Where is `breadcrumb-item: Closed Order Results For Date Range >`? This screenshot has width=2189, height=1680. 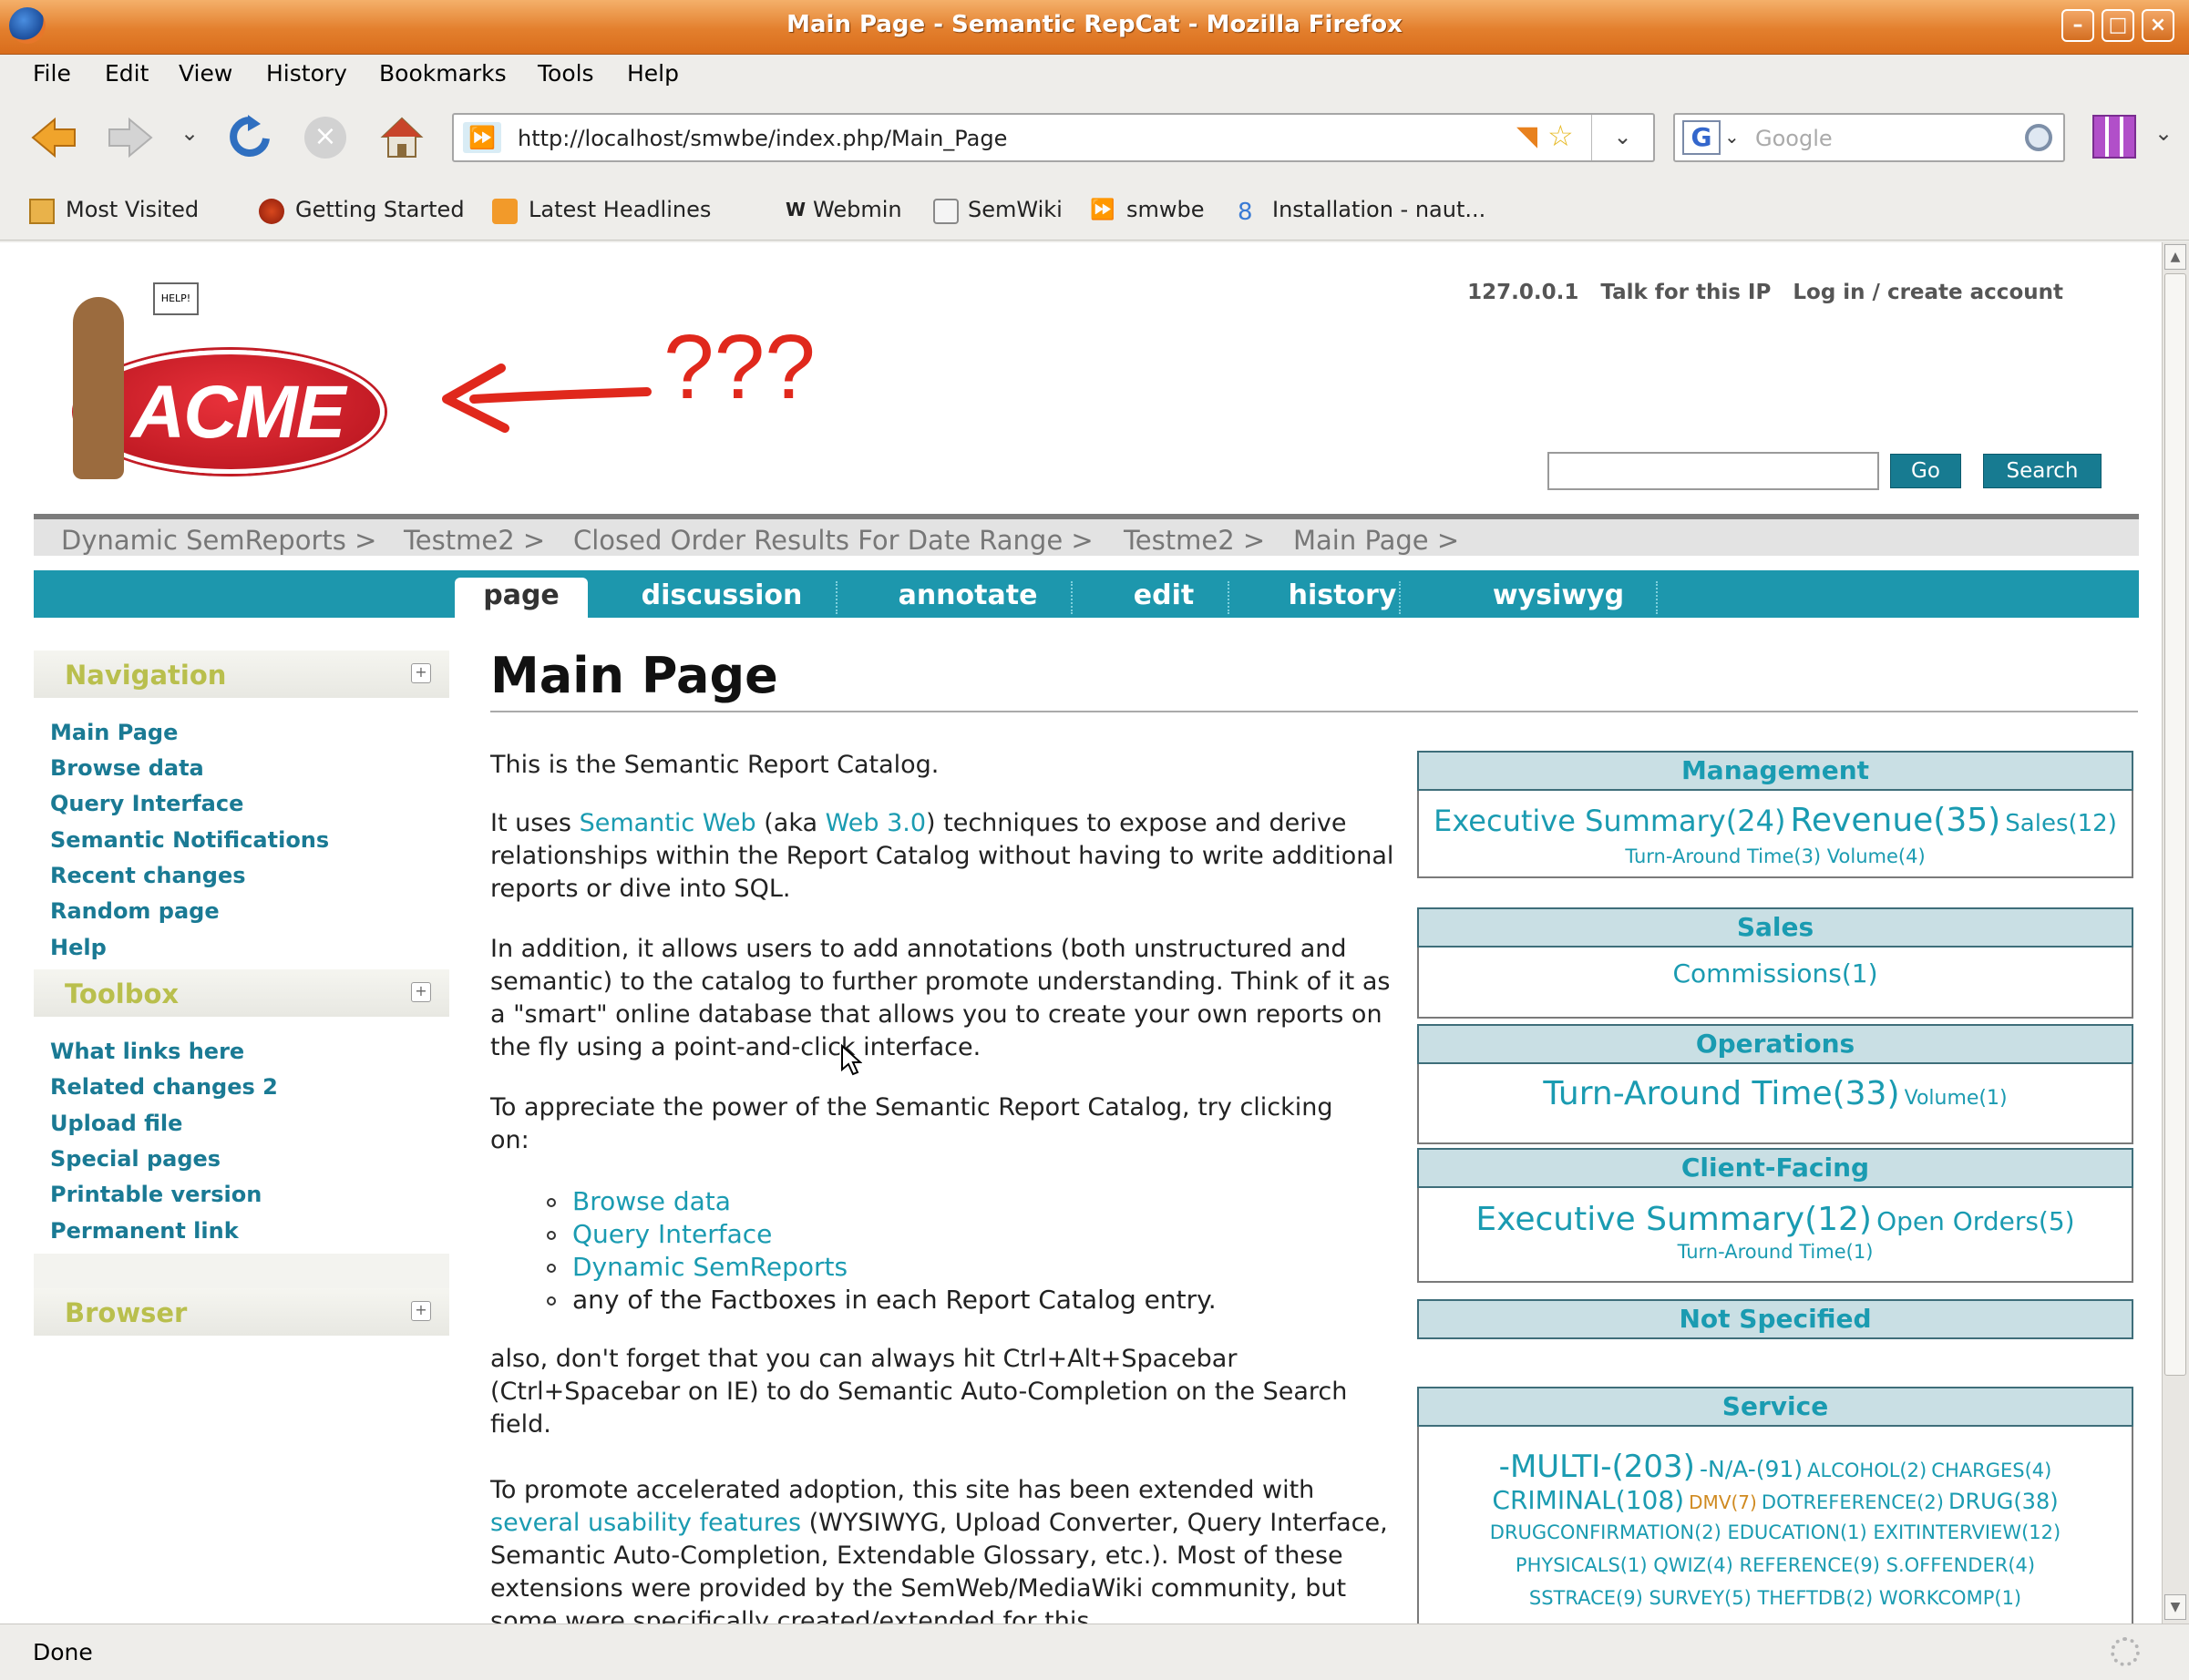
breadcrumb-item: Closed Order Results For Date Range > is located at coordinates (833, 540).